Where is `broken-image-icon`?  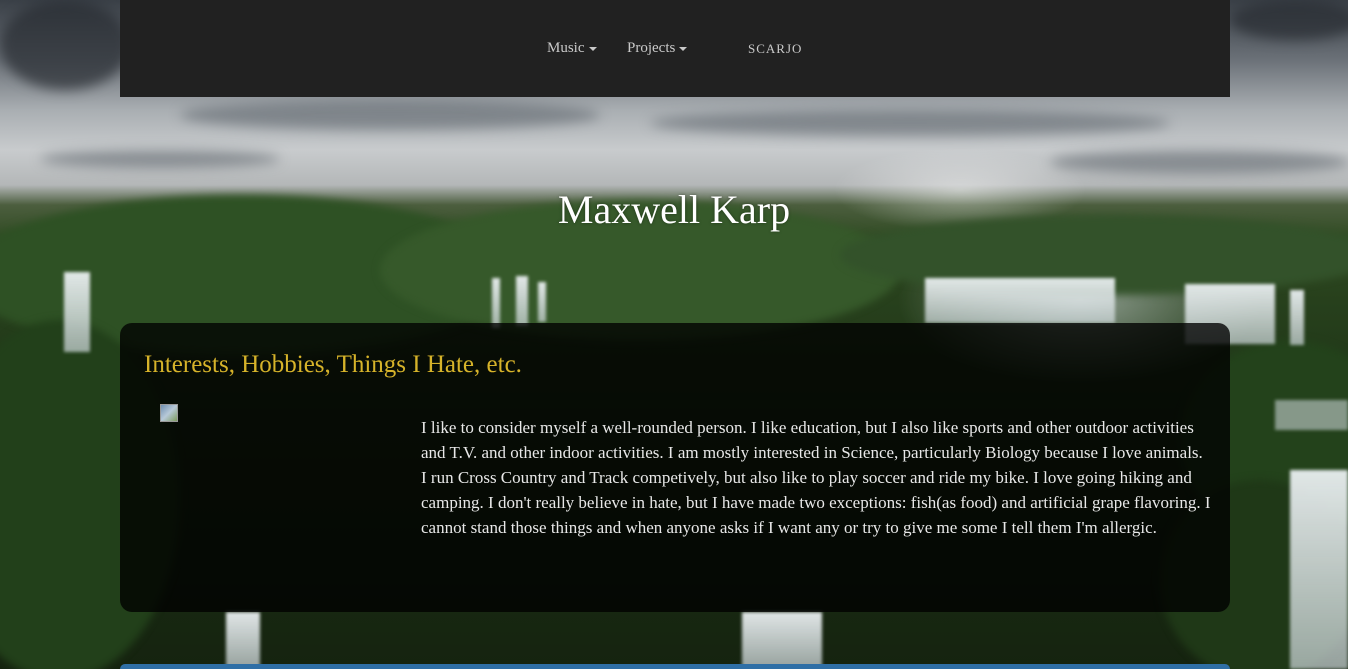
broken-image-icon is located at coordinates (169, 413).